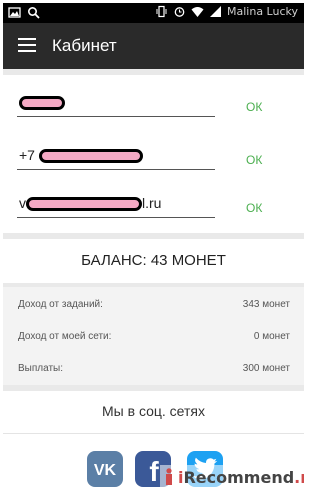  What do you see at coordinates (116, 102) in the screenshot?
I see `name-field` at bounding box center [116, 102].